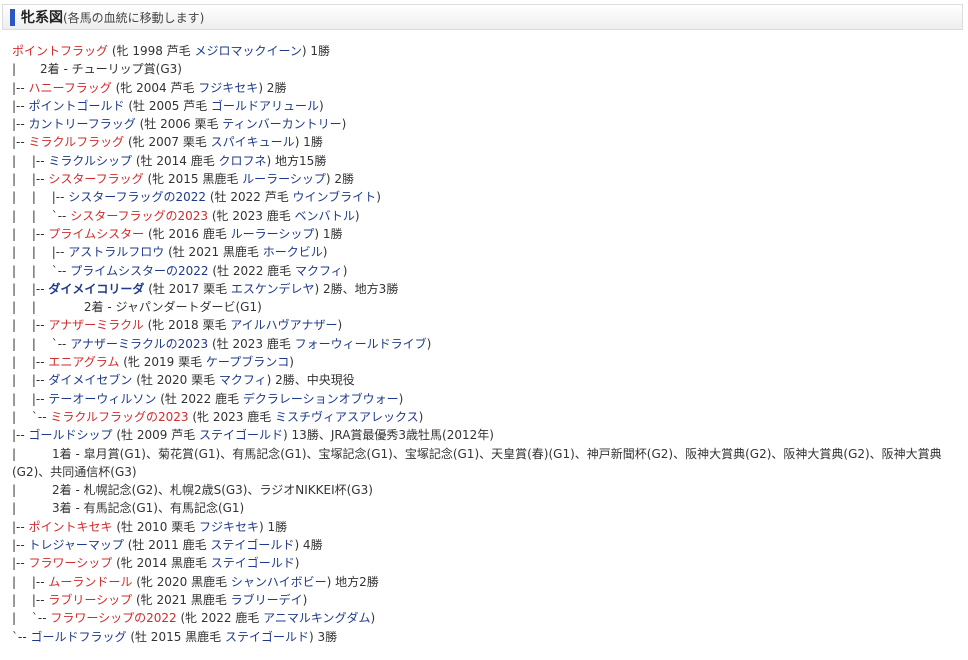  I want to click on sire-link: ラブリーデイ, so click(267, 600).